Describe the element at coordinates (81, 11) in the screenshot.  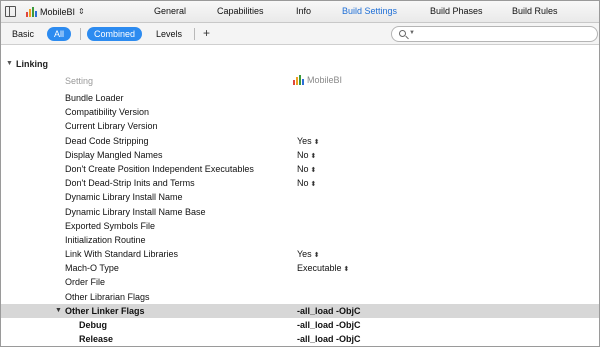
I see `stepper-icon: ⇕` at that location.